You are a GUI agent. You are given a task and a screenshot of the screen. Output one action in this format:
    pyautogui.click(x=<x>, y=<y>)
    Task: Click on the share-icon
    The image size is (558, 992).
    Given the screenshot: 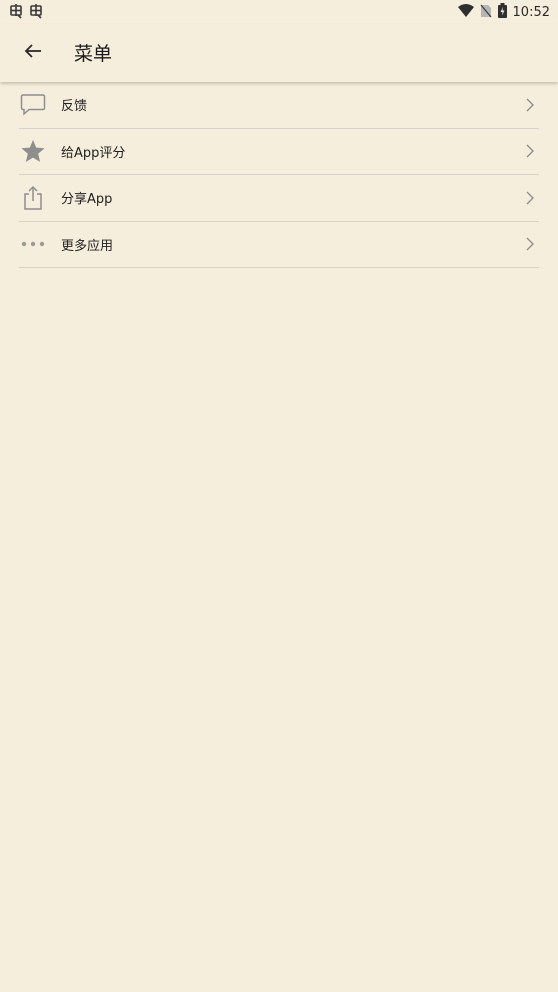 What is the action you would take?
    pyautogui.click(x=33, y=198)
    